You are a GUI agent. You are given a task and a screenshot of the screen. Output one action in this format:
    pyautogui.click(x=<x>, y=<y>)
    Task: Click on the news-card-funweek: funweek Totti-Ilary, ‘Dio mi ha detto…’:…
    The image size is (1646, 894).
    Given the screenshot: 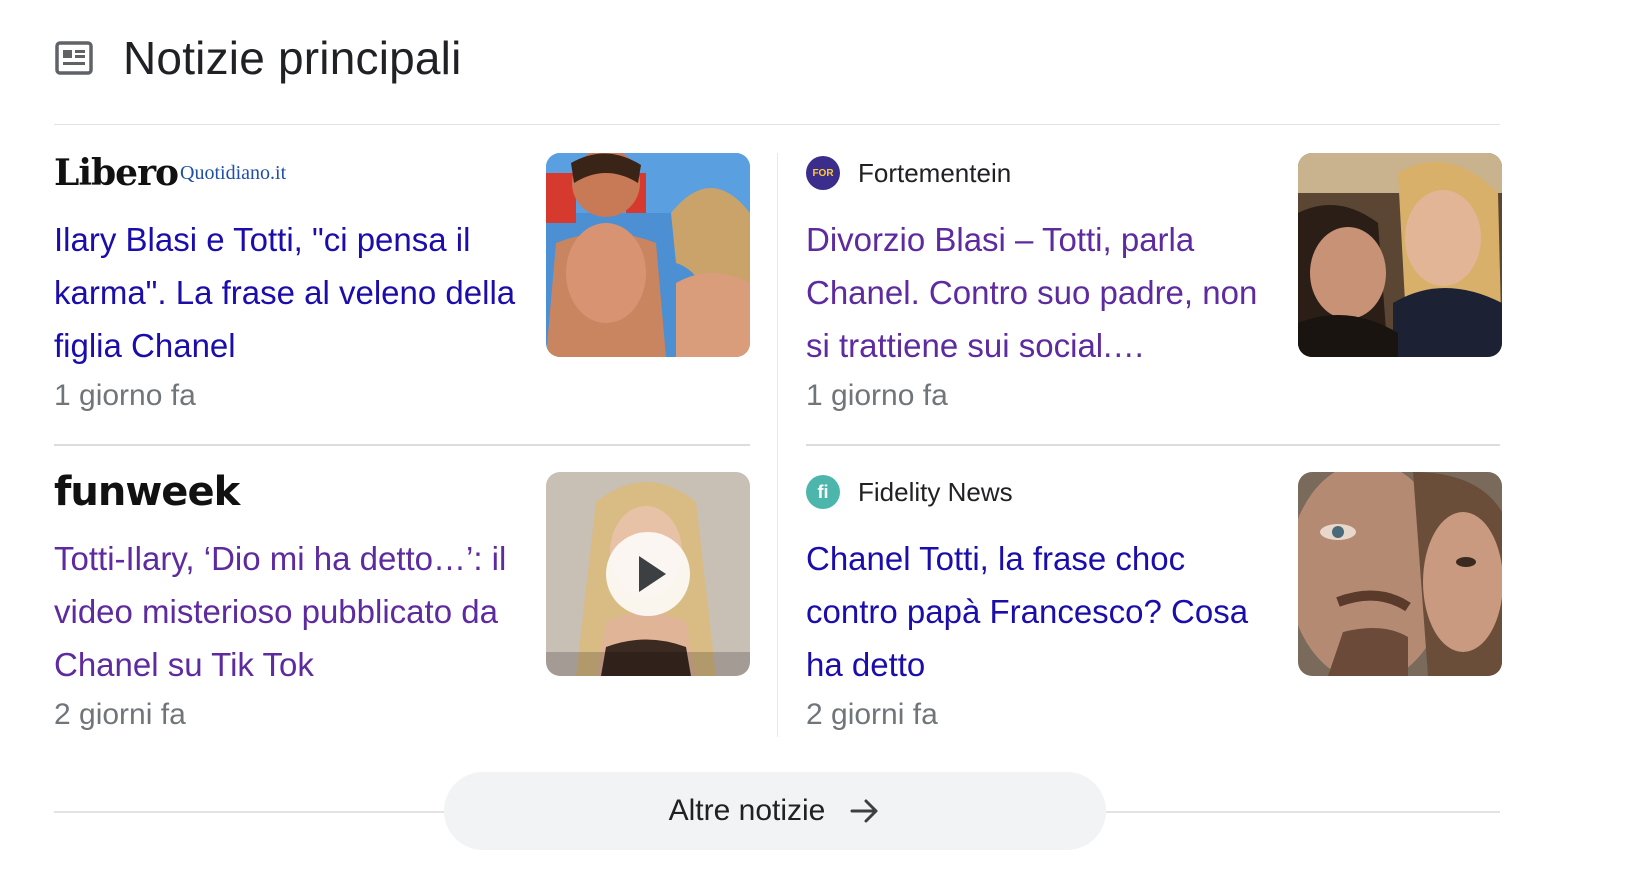 What is the action you would take?
    pyautogui.click(x=402, y=615)
    